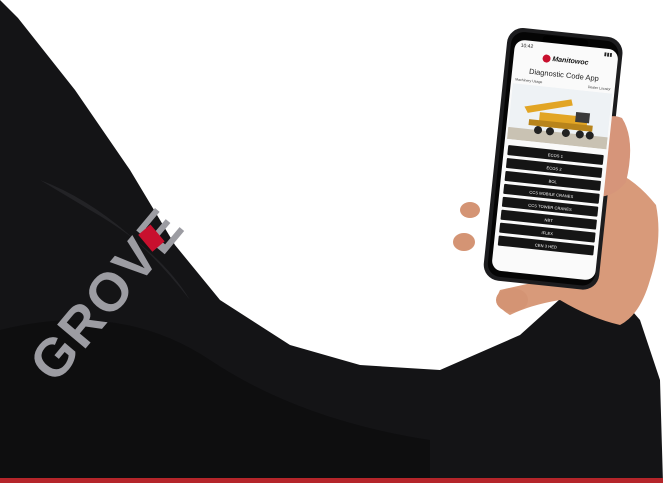 The width and height of the screenshot is (663, 483). Describe the element at coordinates (608, 55) in the screenshot. I see `battery-icon: ▮▮▮` at that location.